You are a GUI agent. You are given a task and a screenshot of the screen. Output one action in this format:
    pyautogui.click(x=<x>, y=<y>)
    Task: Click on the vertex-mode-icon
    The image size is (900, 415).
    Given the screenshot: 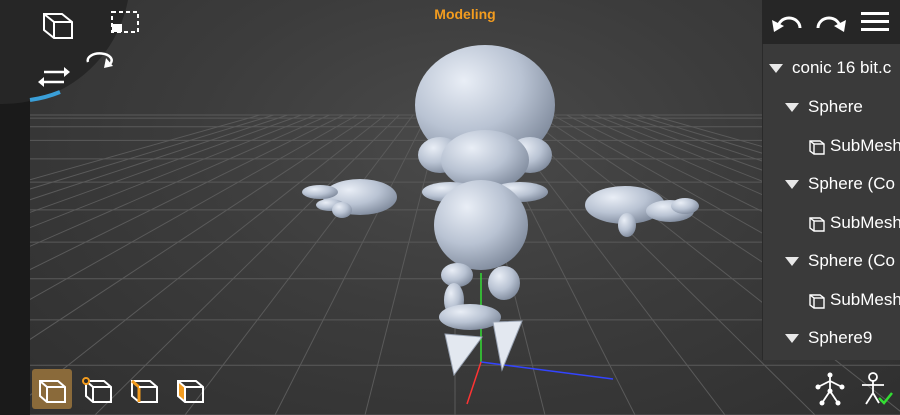 What is the action you would take?
    pyautogui.click(x=98, y=389)
    